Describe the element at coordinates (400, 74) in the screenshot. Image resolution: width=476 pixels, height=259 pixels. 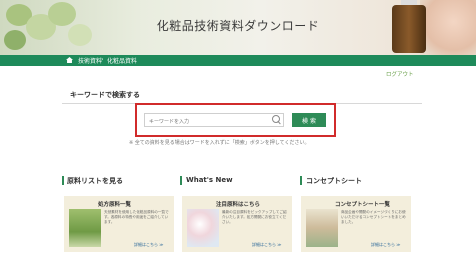
I see `logout-link: ログアウト` at that location.